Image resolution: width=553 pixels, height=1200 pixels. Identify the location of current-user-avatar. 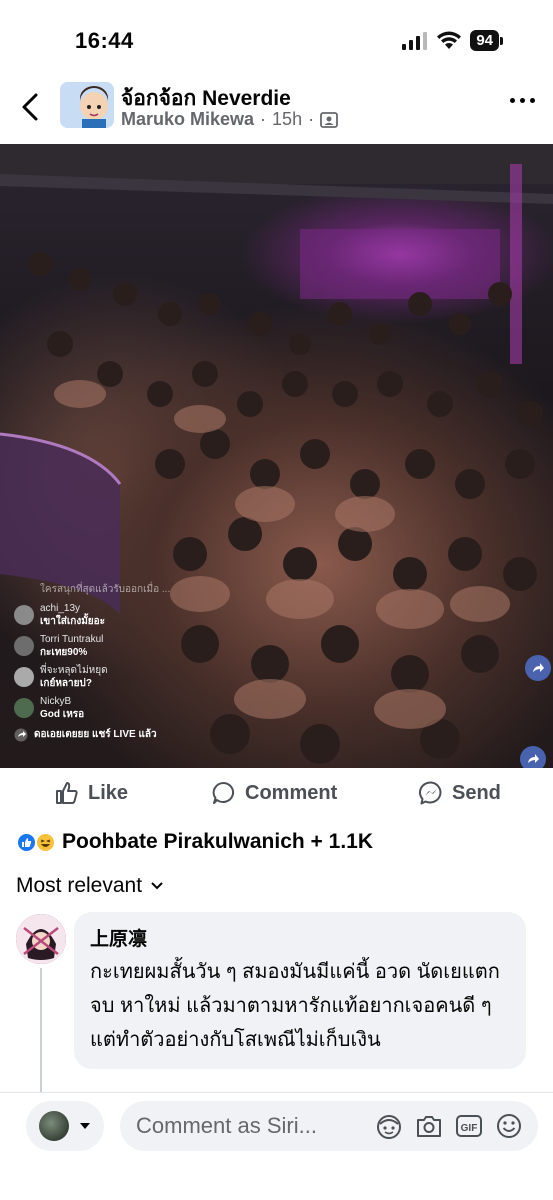
(54, 1126).